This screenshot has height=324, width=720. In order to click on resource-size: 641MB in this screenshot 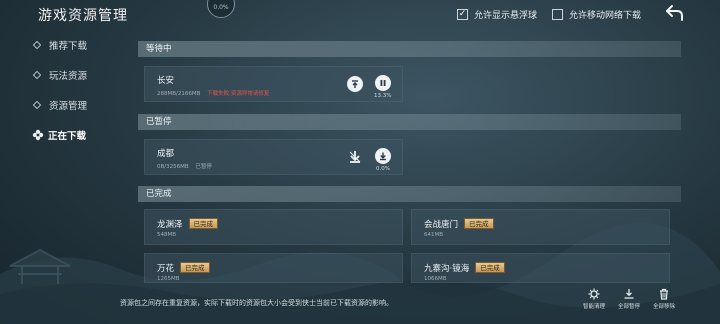, I will do `click(434, 235)`.